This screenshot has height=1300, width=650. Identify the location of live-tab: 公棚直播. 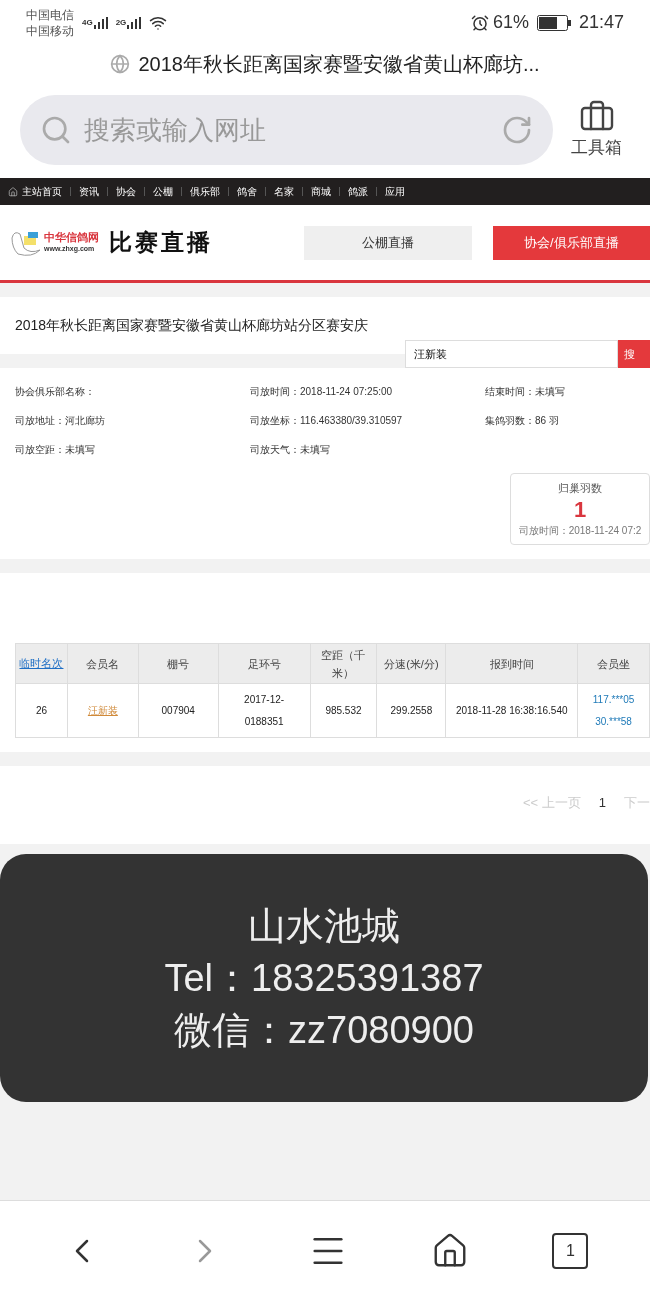
(388, 242).